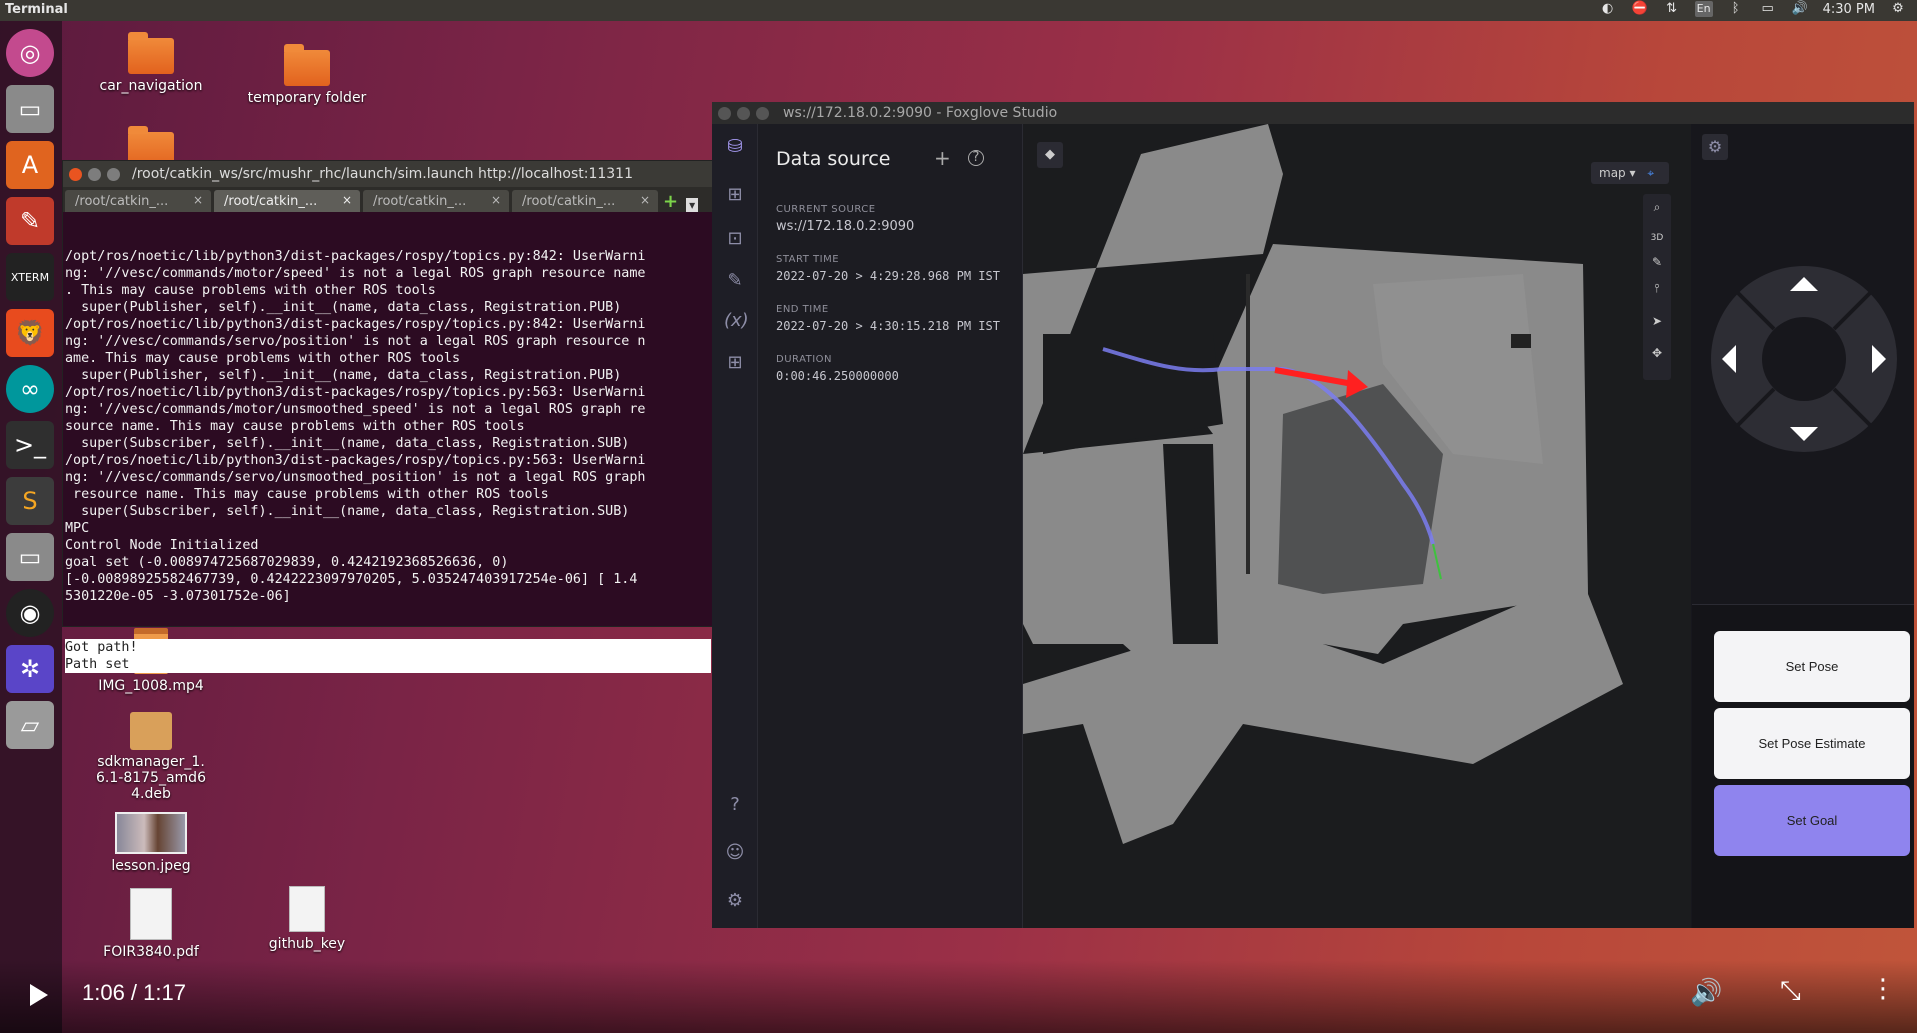  What do you see at coordinates (1812, 666) in the screenshot?
I see `set-pose-button: Set Pose` at bounding box center [1812, 666].